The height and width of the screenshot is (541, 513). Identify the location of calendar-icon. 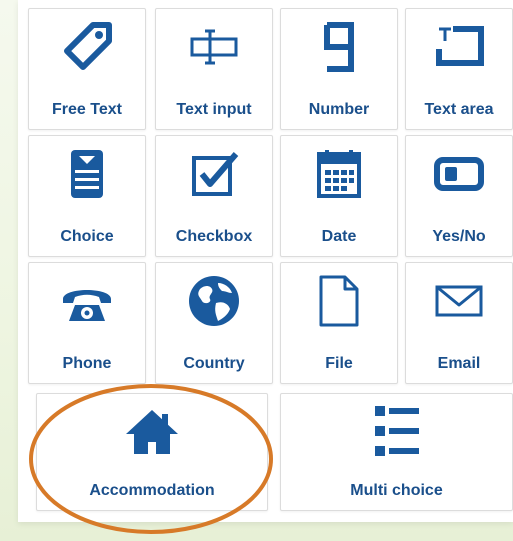
(339, 174).